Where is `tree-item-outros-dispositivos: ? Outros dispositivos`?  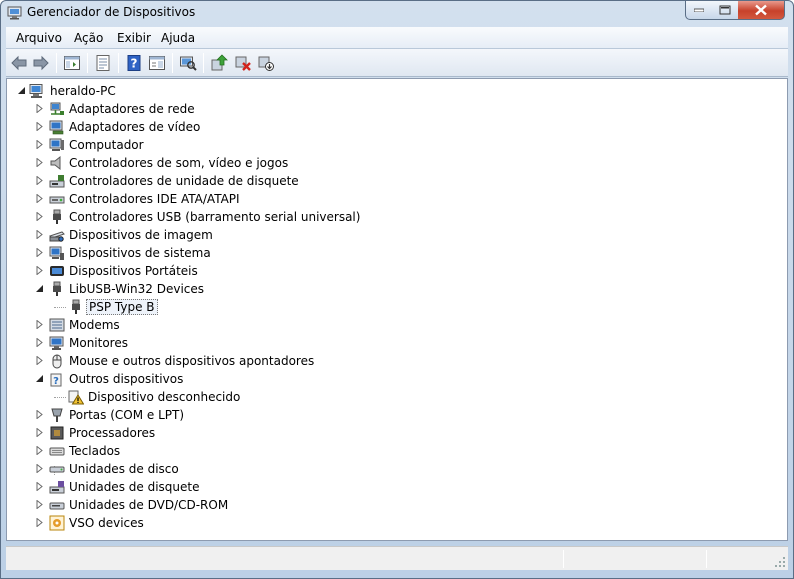 tree-item-outros-dispositivos: ? Outros dispositivos is located at coordinates (307, 379).